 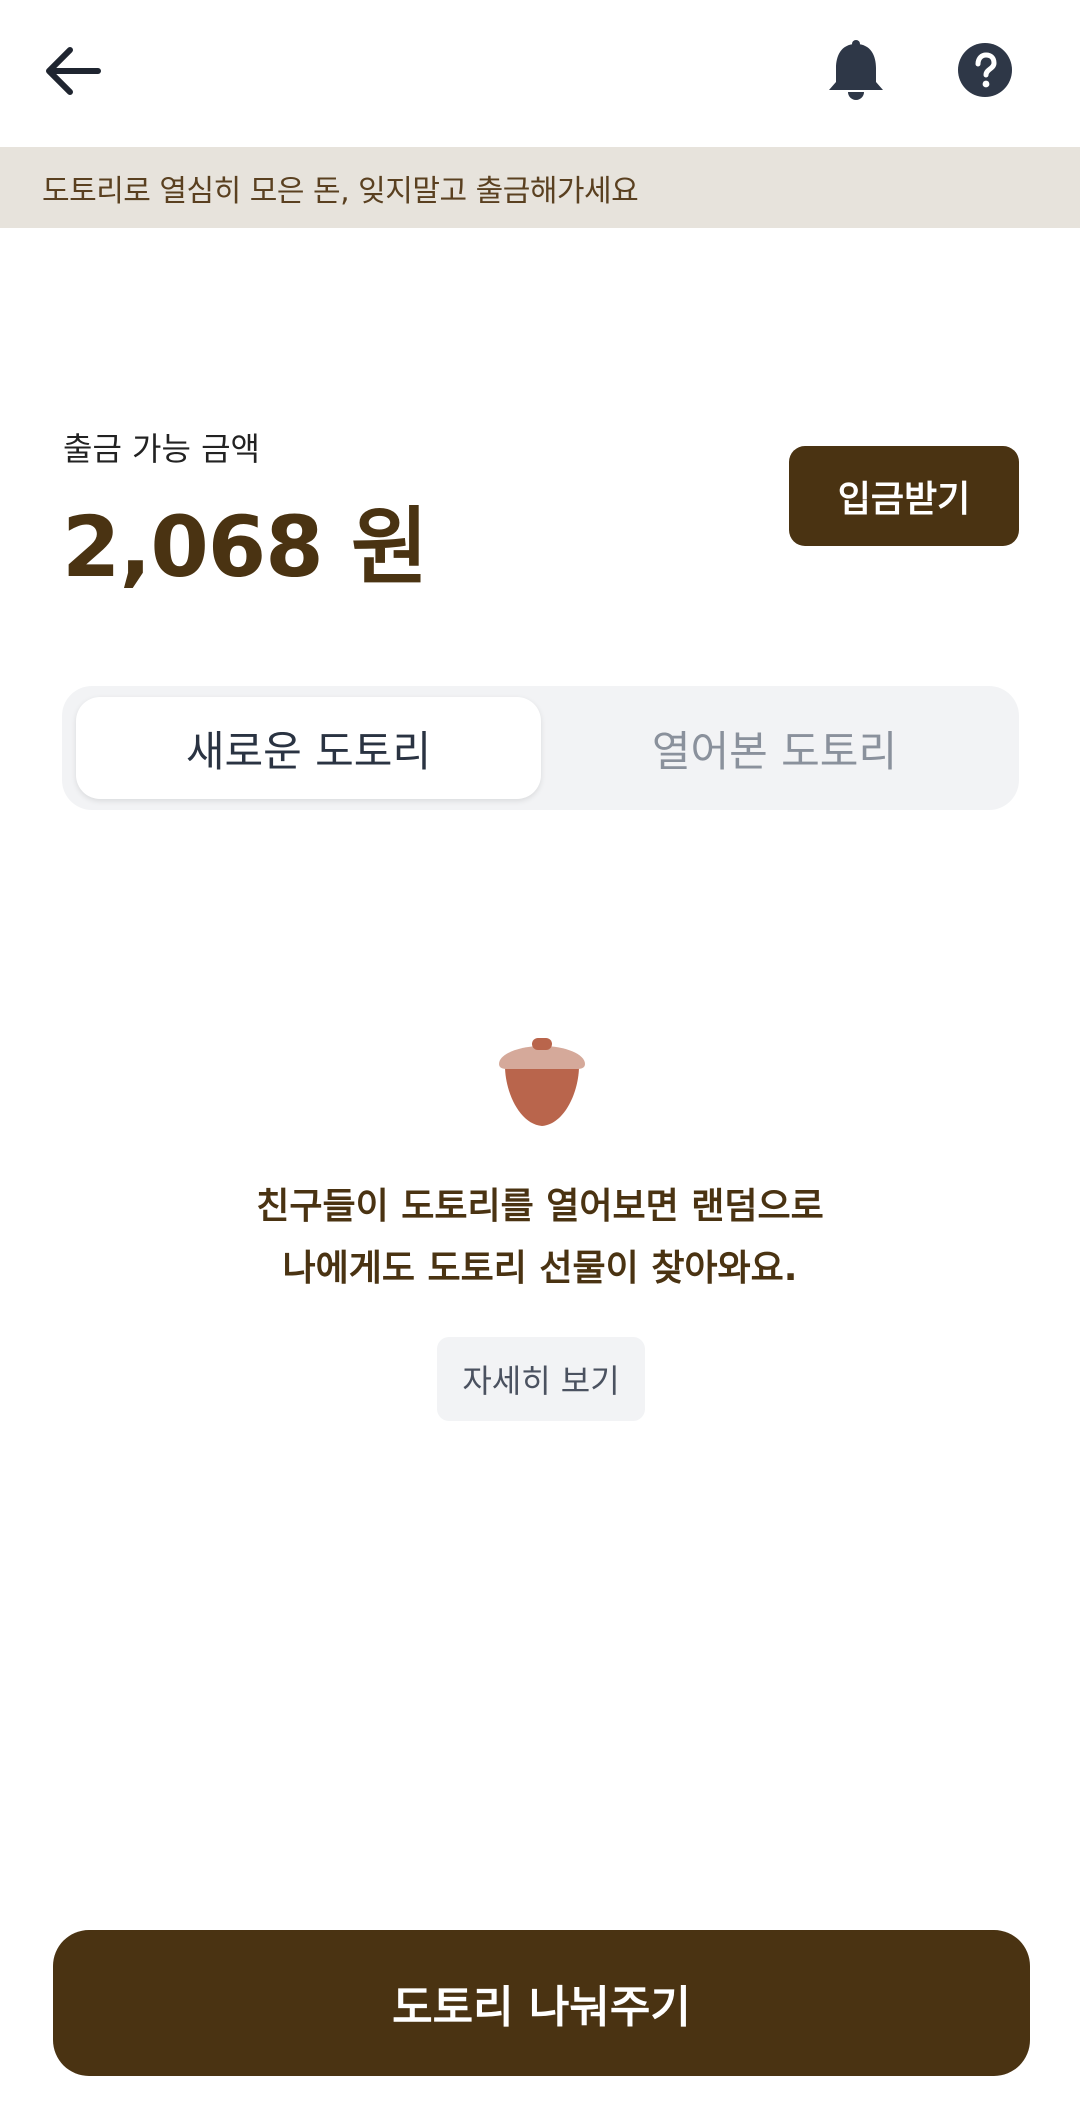 I want to click on question-circle-icon, so click(x=985, y=70).